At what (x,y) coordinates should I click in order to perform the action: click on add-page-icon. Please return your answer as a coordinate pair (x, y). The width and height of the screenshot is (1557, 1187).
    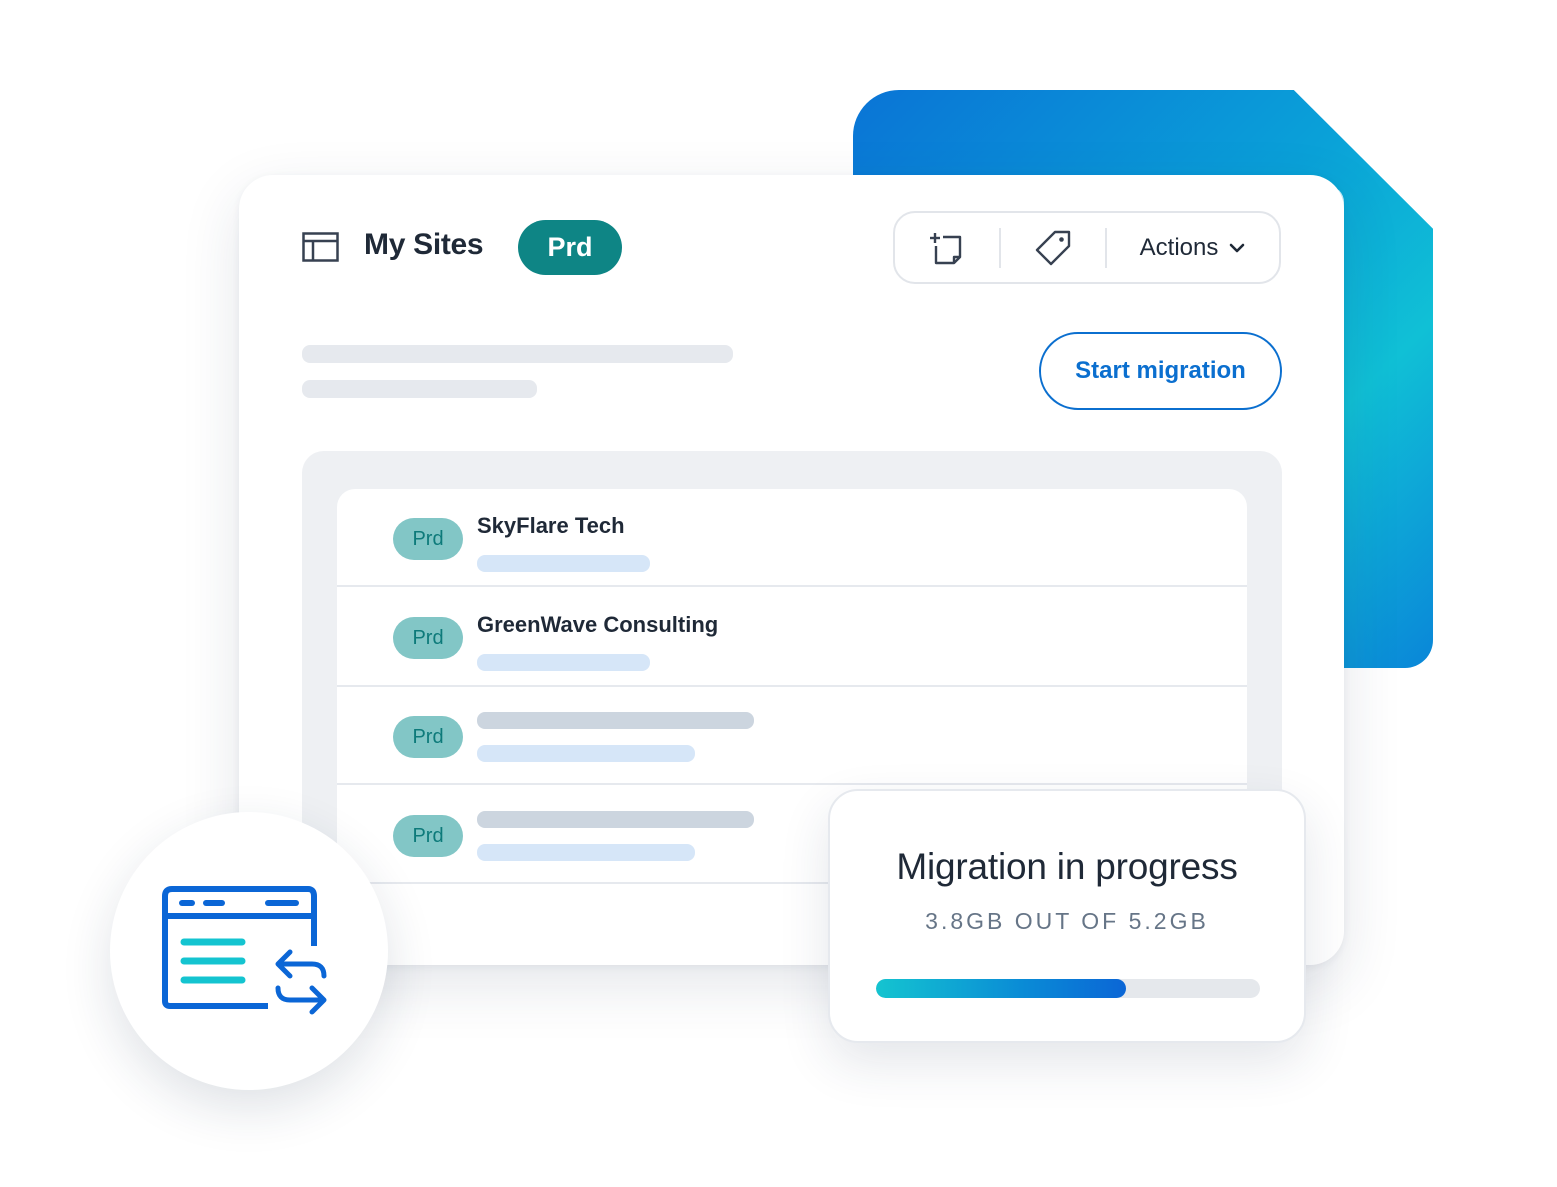
    Looking at the image, I should click on (946, 248).